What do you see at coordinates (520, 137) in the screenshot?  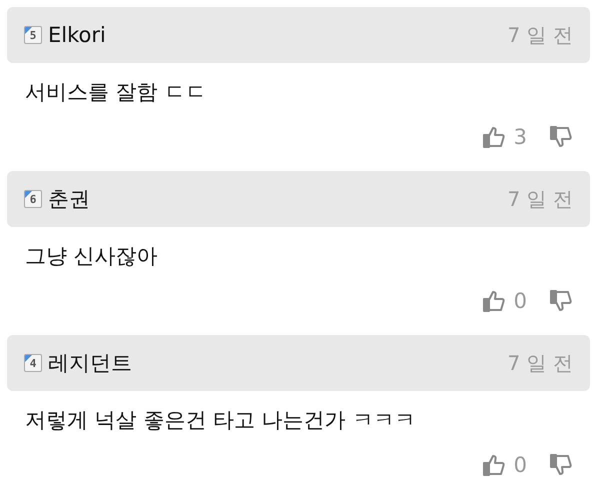 I see `like-count: 3` at bounding box center [520, 137].